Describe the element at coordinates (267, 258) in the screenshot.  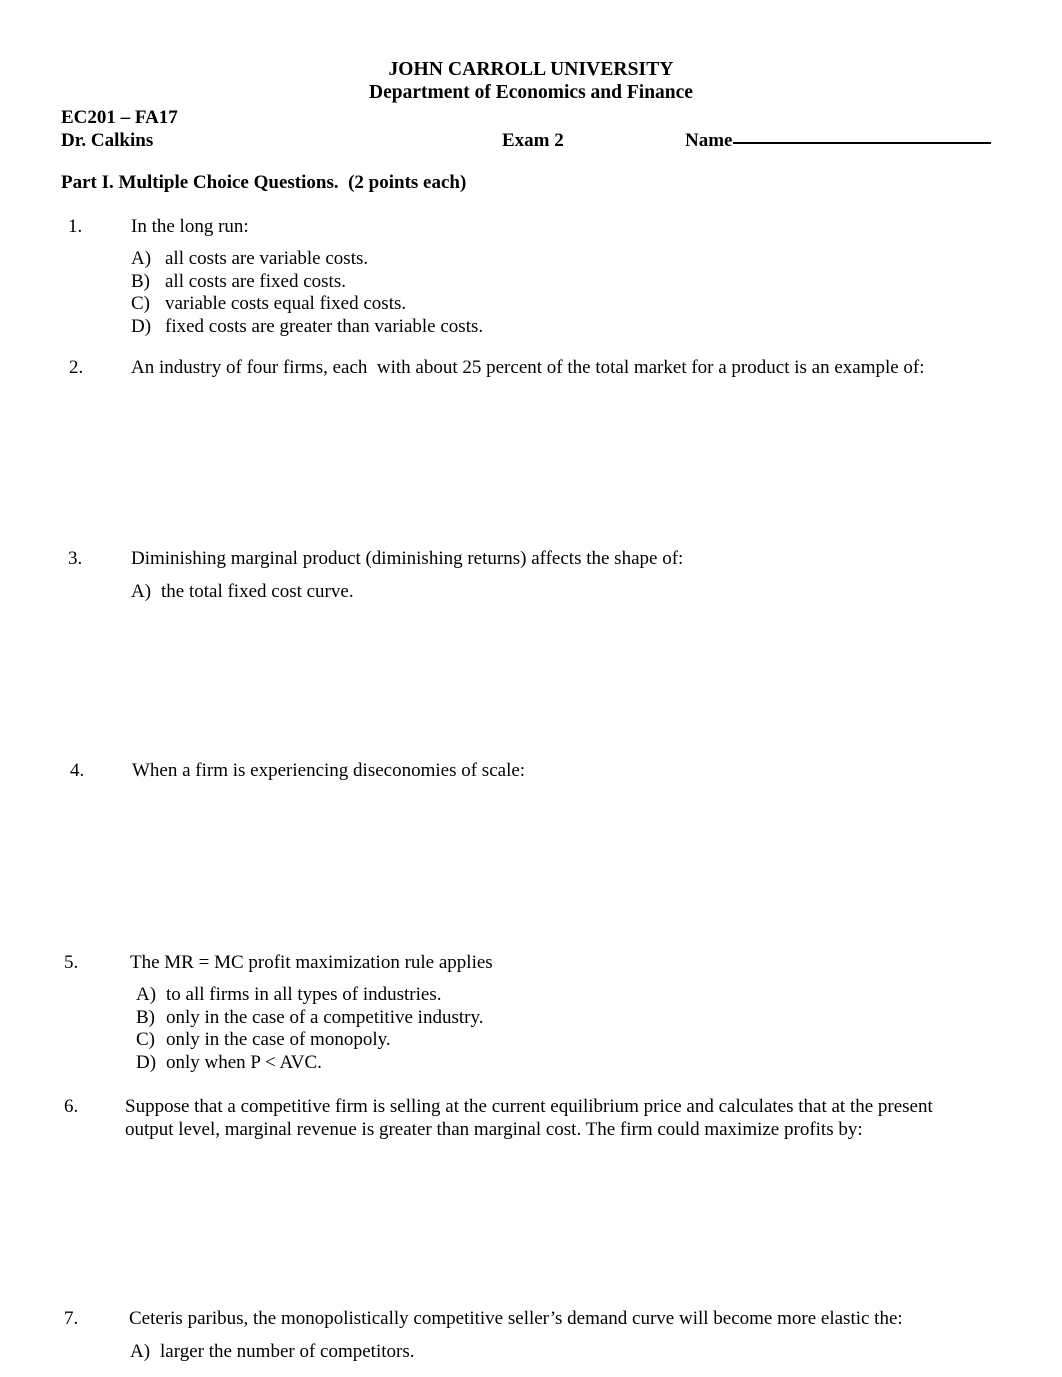
I see `option-text: all costs are variable costs.` at that location.